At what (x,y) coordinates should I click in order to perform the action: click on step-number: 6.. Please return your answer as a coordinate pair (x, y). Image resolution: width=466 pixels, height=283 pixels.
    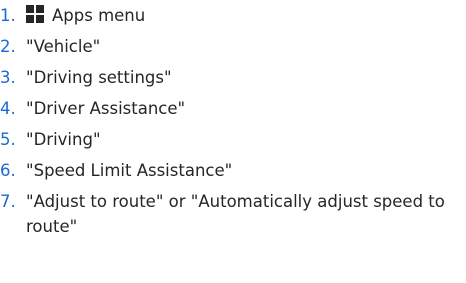
    Looking at the image, I should click on (8, 170).